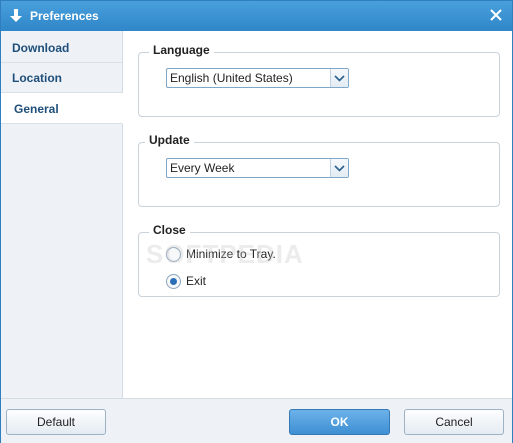 The height and width of the screenshot is (443, 513). Describe the element at coordinates (339, 422) in the screenshot. I see `ok-button: OK` at that location.